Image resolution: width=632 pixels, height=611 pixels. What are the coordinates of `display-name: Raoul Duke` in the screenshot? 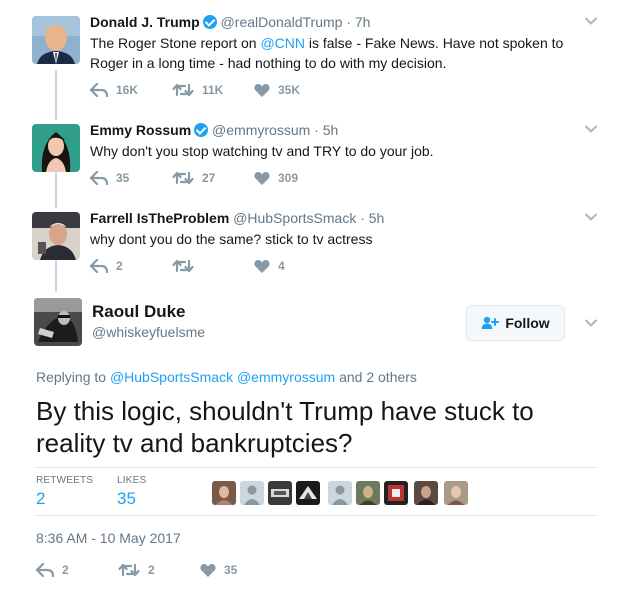 It's located at (139, 312).